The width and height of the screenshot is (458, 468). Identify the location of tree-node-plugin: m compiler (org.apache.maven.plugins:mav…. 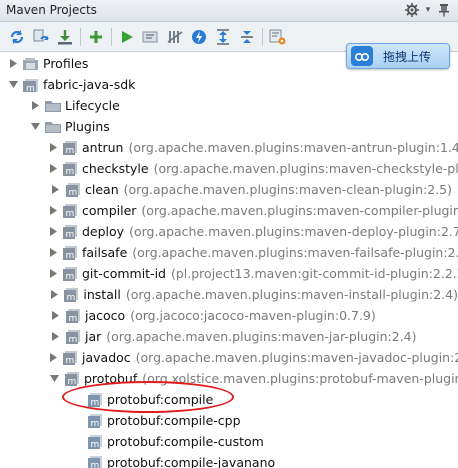
(229, 210).